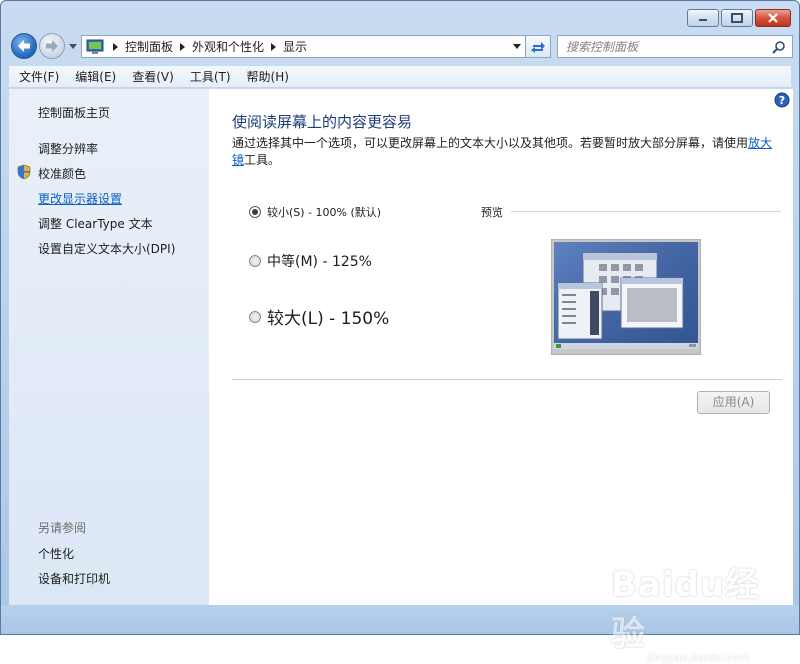  I want to click on breadcrumb-control-panel: 控制面板, so click(149, 46).